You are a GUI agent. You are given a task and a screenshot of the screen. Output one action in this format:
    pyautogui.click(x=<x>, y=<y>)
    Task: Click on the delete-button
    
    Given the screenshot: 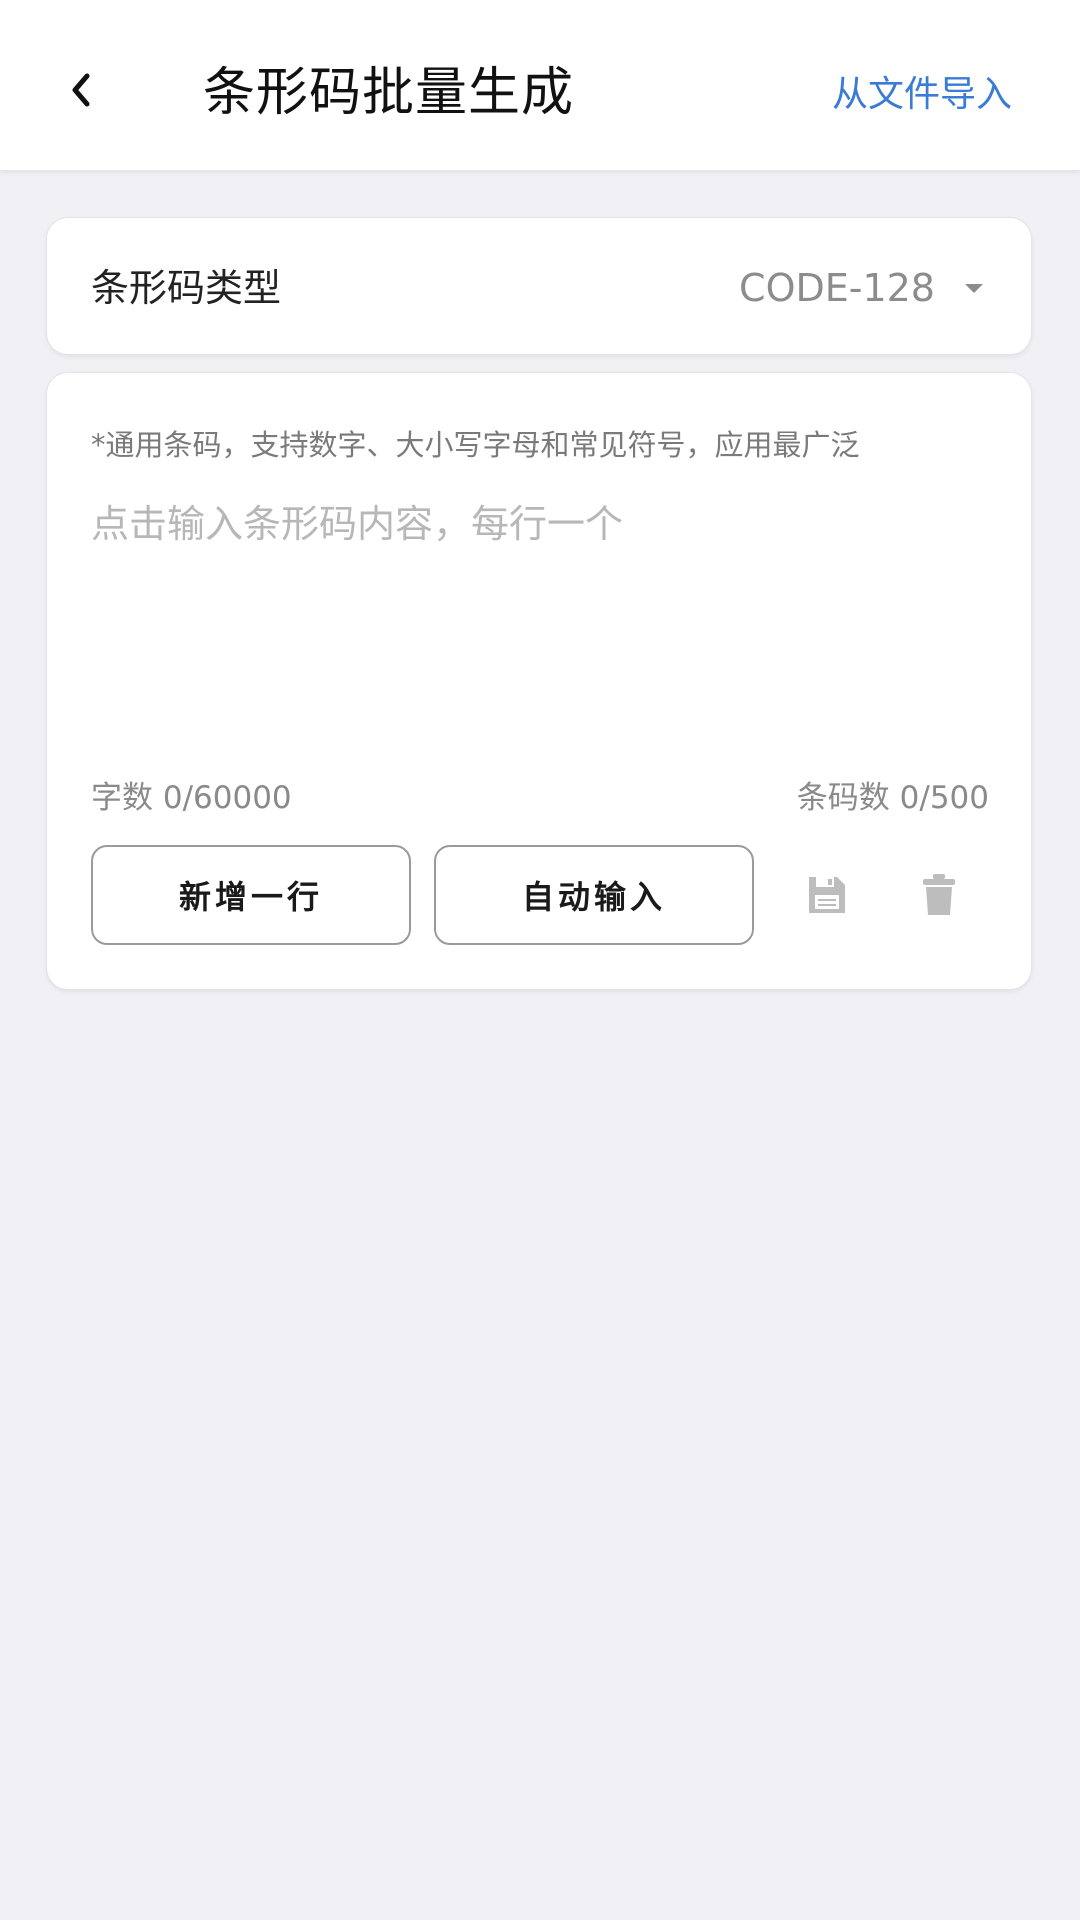 What is the action you would take?
    pyautogui.click(x=939, y=895)
    